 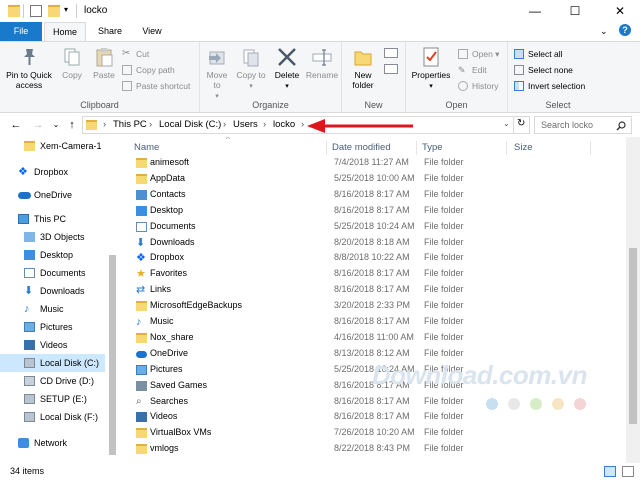 I want to click on nav-item-pictures: Pictures, so click(x=52, y=327).